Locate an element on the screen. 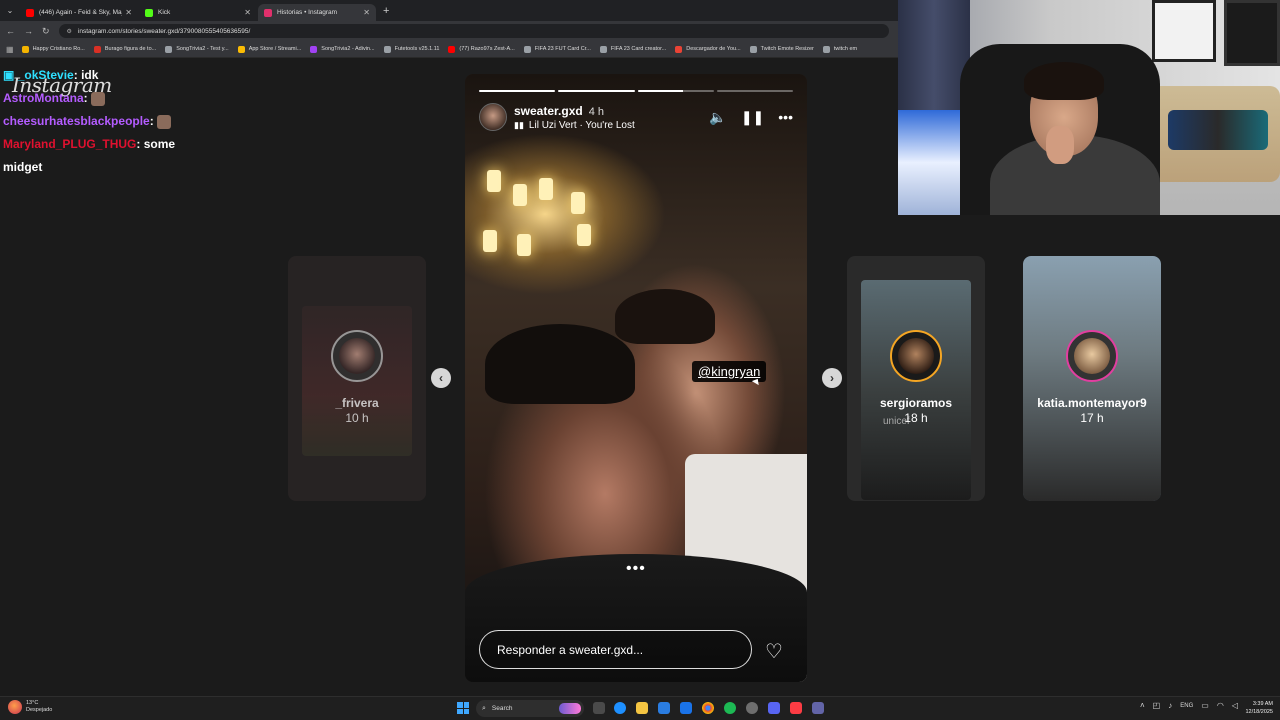 The width and height of the screenshot is (1280, 720). apps-icon: ▦ is located at coordinates (10, 49).